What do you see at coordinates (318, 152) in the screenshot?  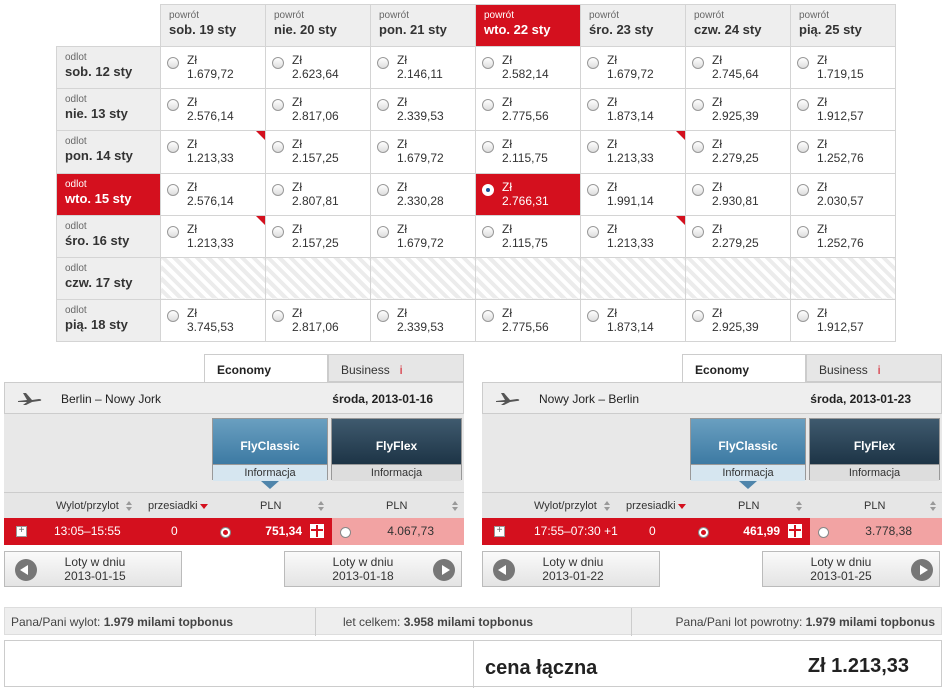 I see `fare-cell: Zł 2.157,25` at bounding box center [318, 152].